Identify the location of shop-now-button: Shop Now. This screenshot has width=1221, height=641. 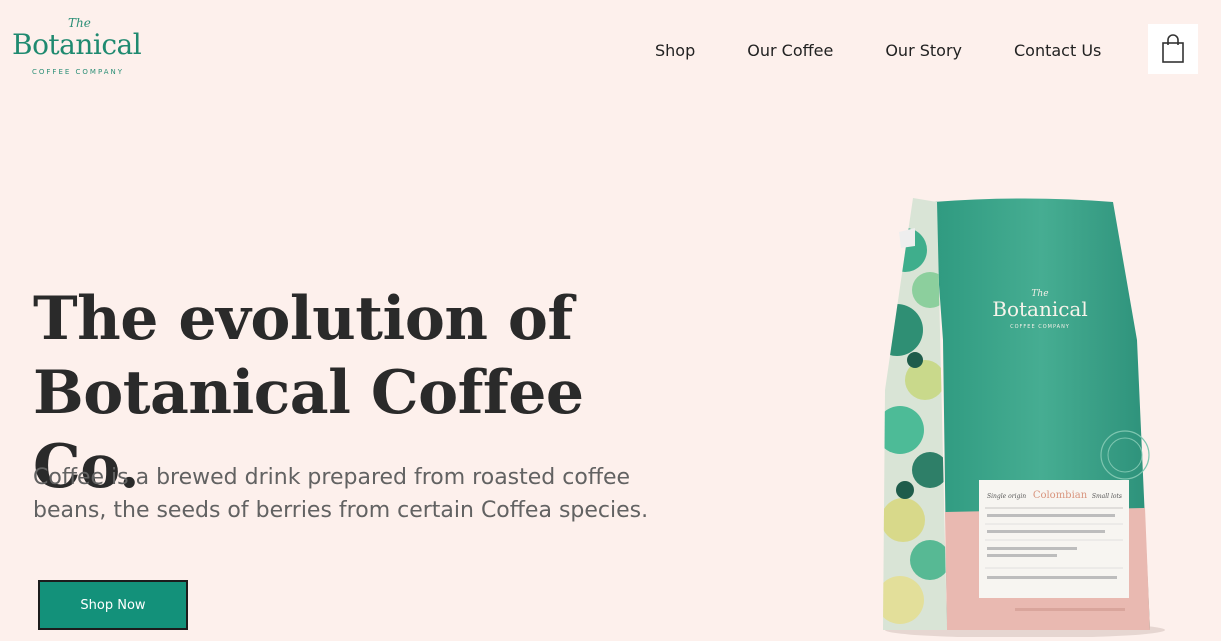
(113, 605).